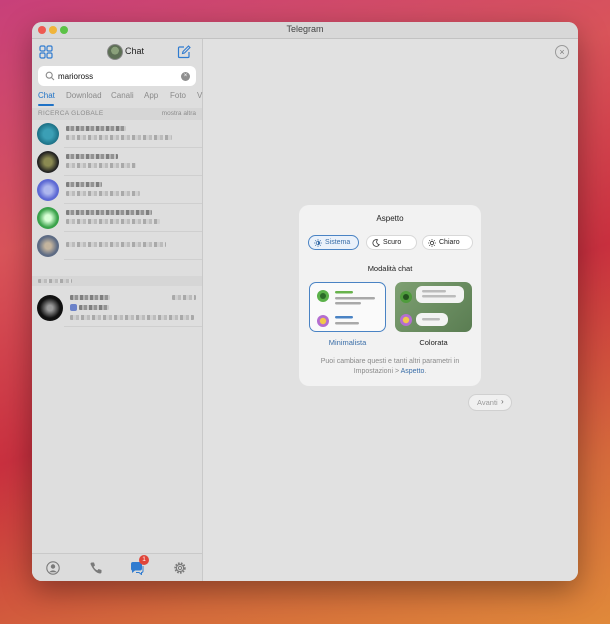 Image resolution: width=610 pixels, height=624 pixels. Describe the element at coordinates (376, 243) in the screenshot. I see `moon-icon` at that location.